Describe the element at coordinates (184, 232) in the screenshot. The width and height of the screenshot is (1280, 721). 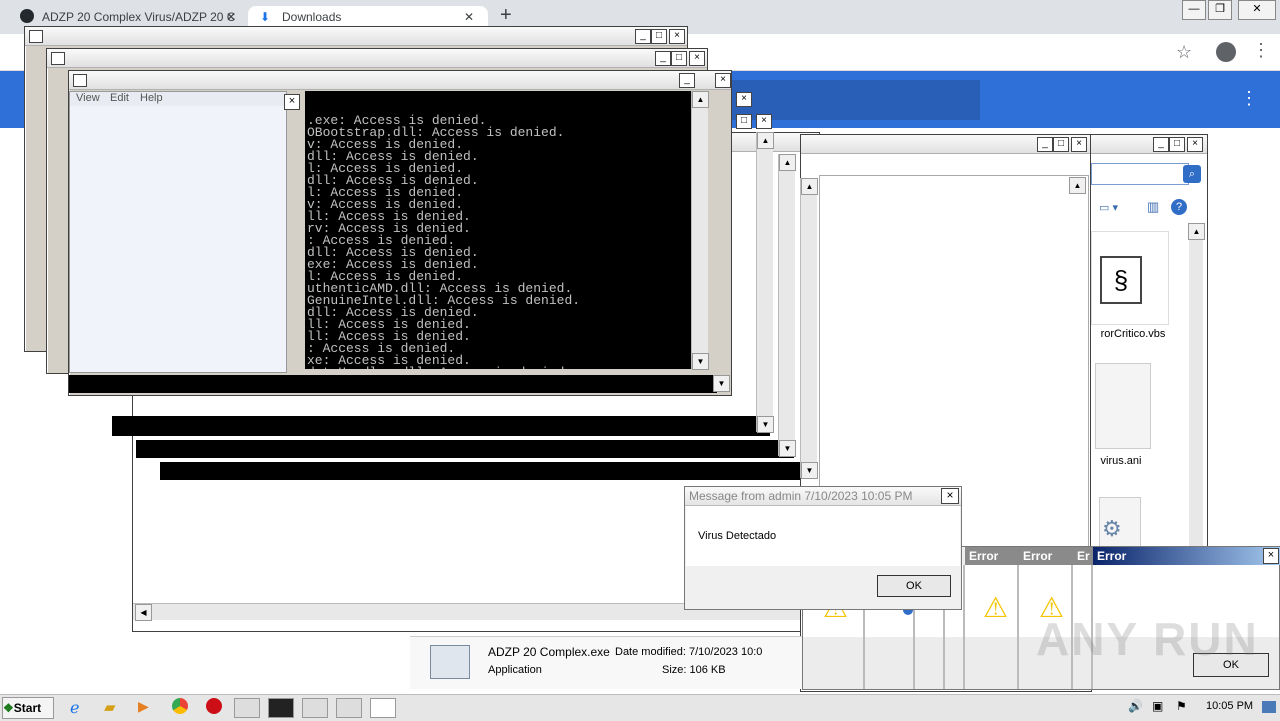
I see `notepad-pane: View Edit Help ×` at that location.